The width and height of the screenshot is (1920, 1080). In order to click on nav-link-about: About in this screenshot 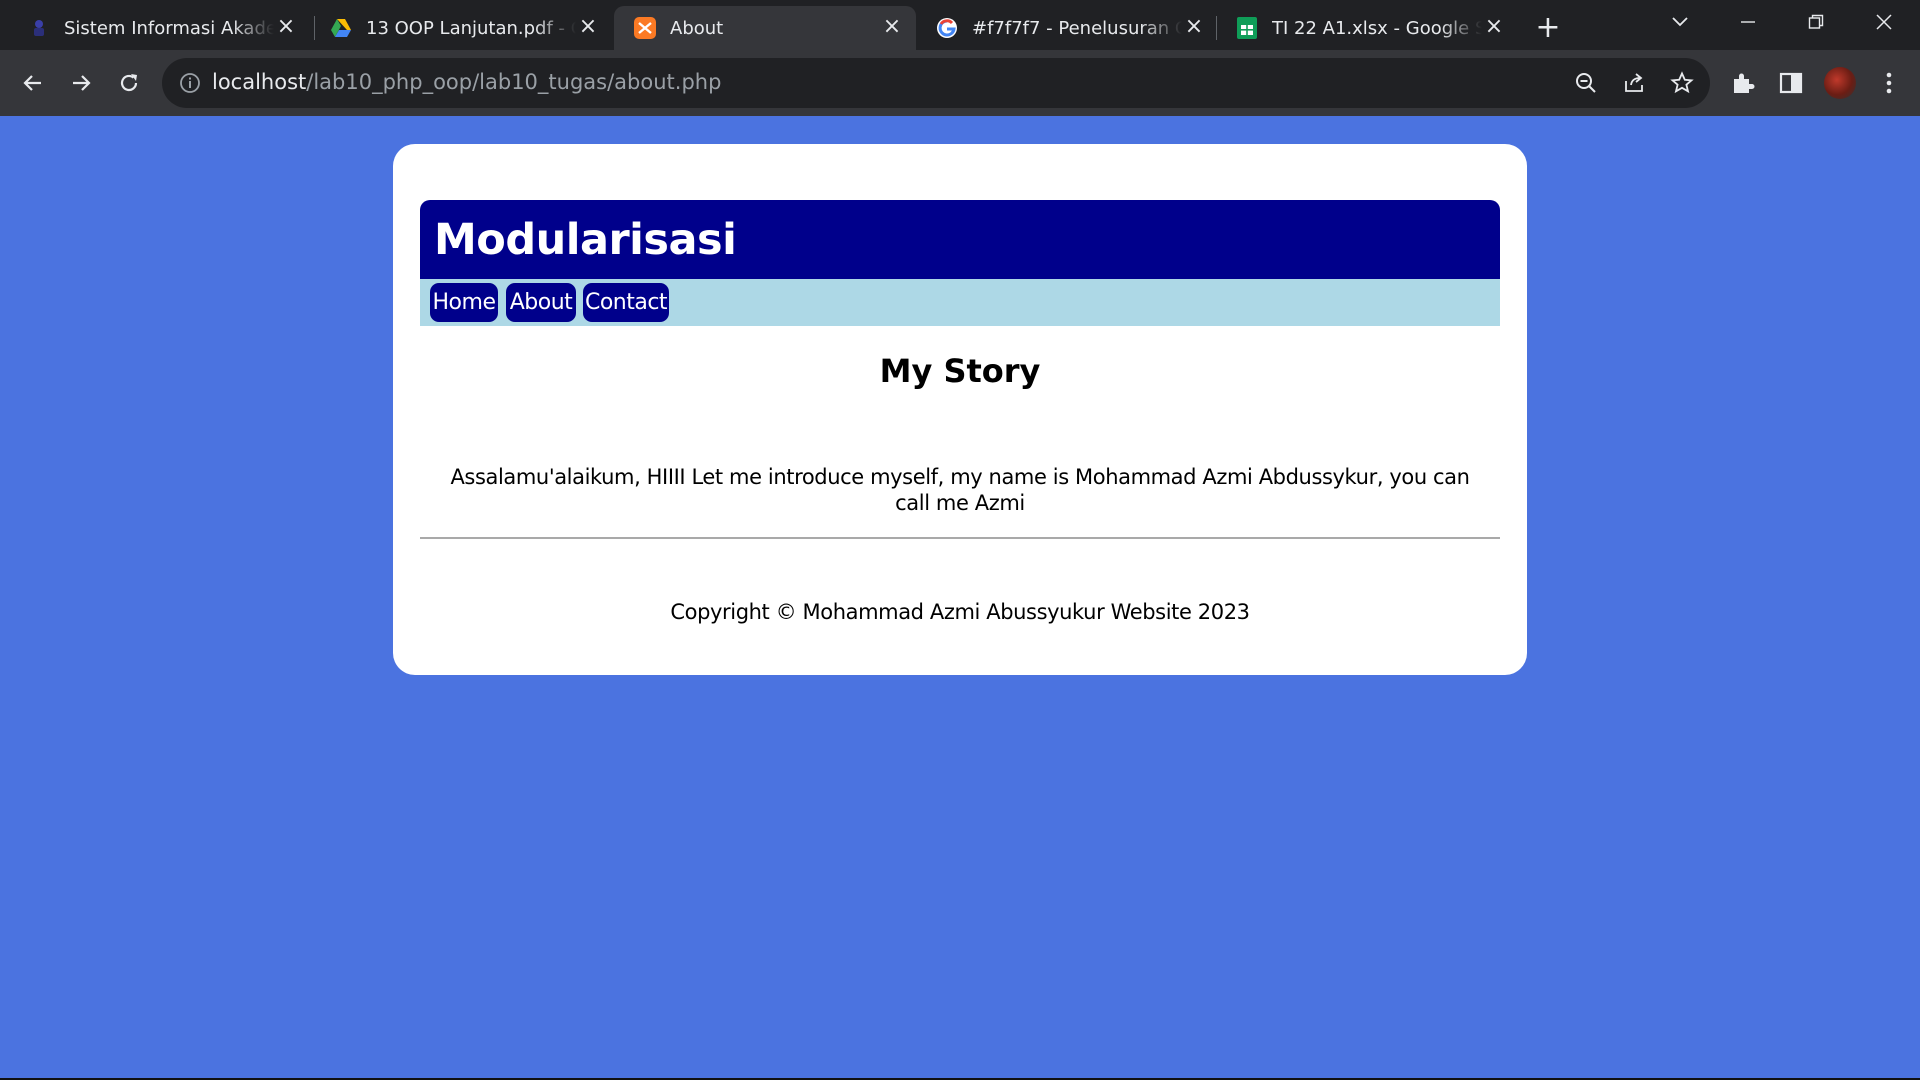, I will do `click(541, 302)`.